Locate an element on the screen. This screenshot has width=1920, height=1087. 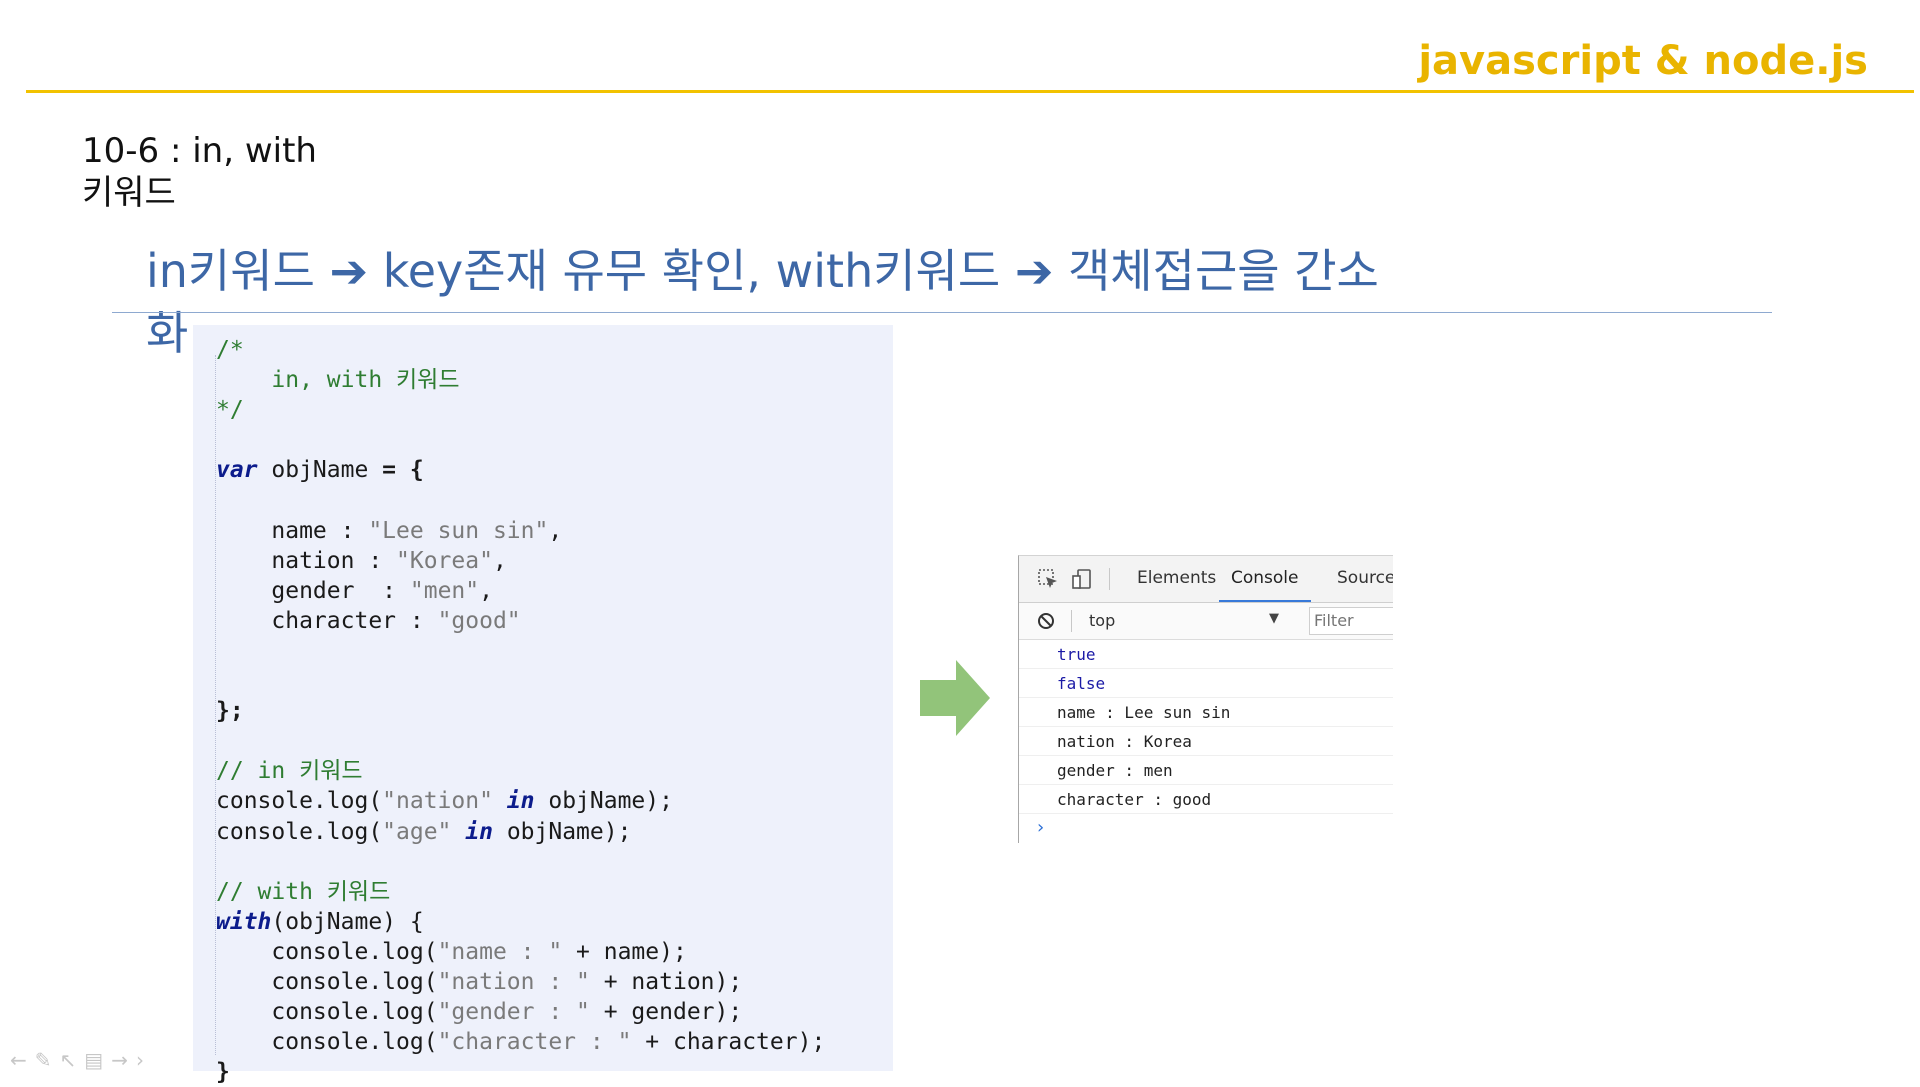
slide-id: 10-6 : in, with 키워드 is located at coordinates (199, 172).